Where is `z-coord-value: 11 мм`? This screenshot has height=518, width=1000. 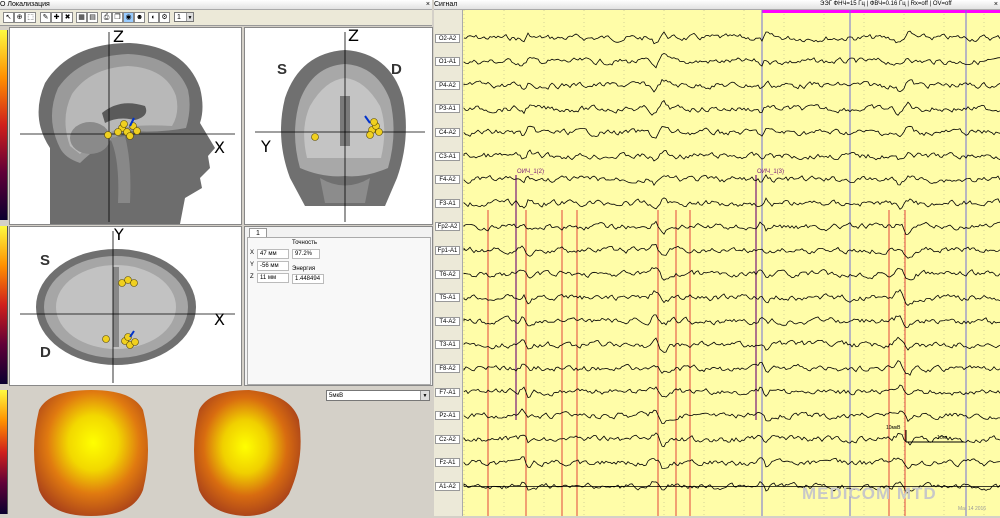 z-coord-value: 11 мм is located at coordinates (273, 278).